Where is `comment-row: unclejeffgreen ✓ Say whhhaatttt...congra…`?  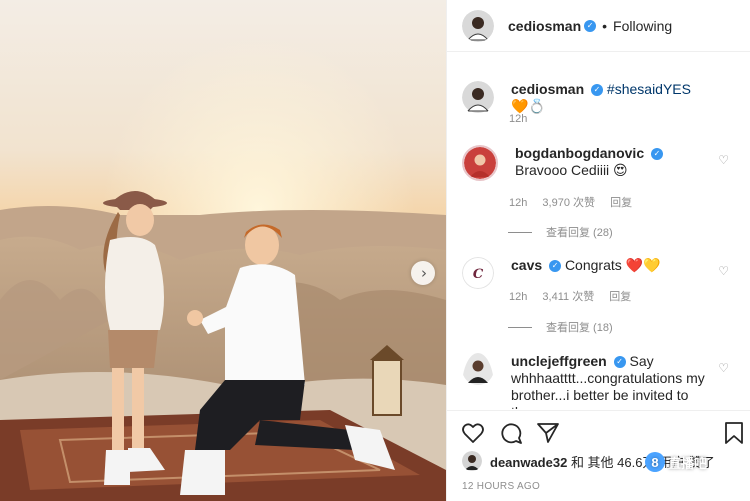 comment-row: unclejeffgreen ✓ Say whhhaatttt...congra… is located at coordinates (603, 381).